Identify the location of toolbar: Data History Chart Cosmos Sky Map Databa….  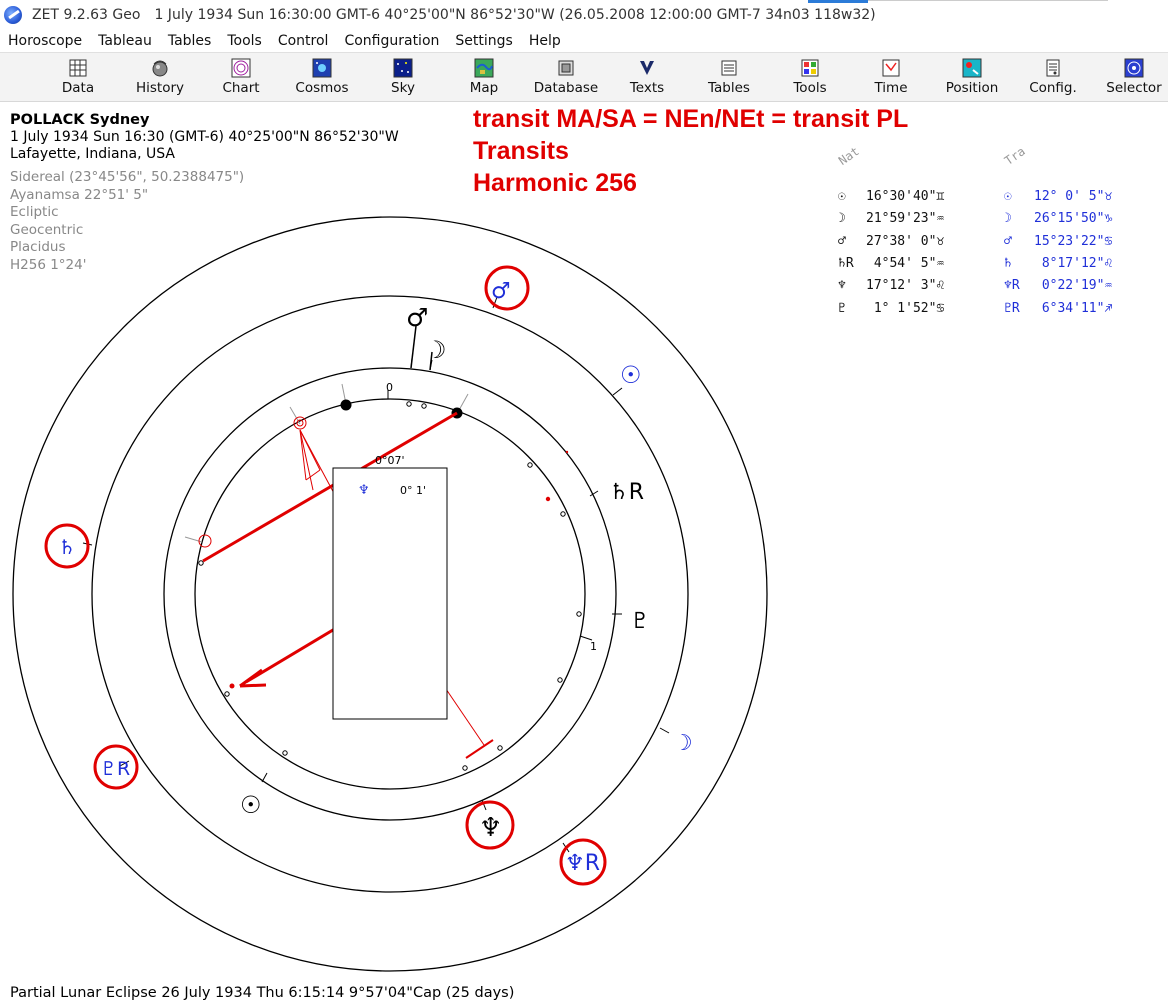
(584, 77).